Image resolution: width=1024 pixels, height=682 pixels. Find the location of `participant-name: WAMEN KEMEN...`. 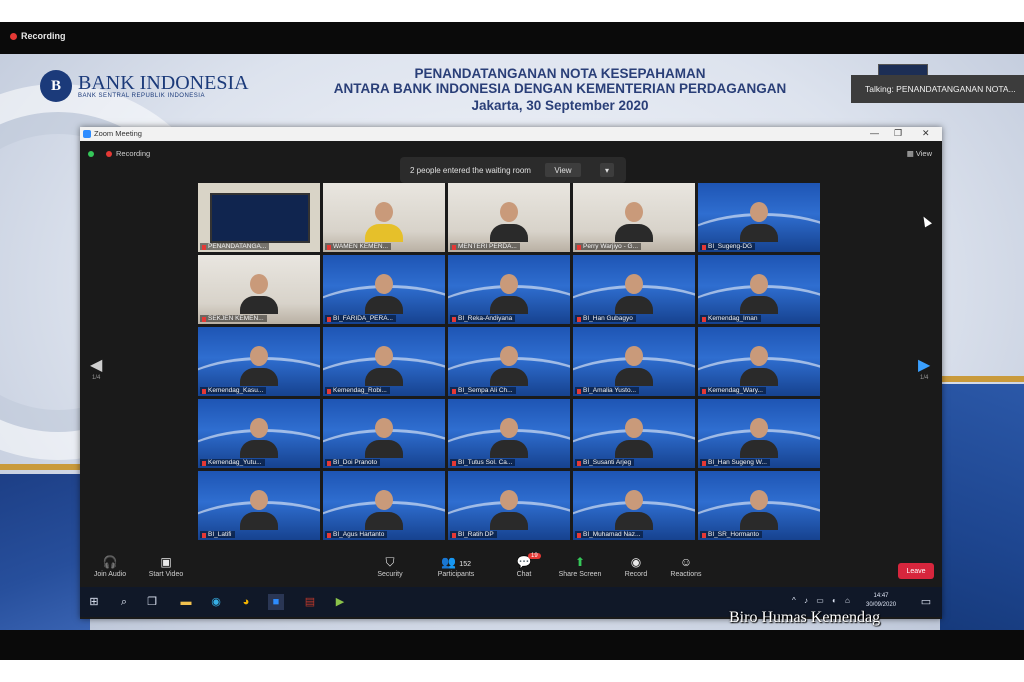

participant-name: WAMEN KEMEN... is located at coordinates (358, 246).